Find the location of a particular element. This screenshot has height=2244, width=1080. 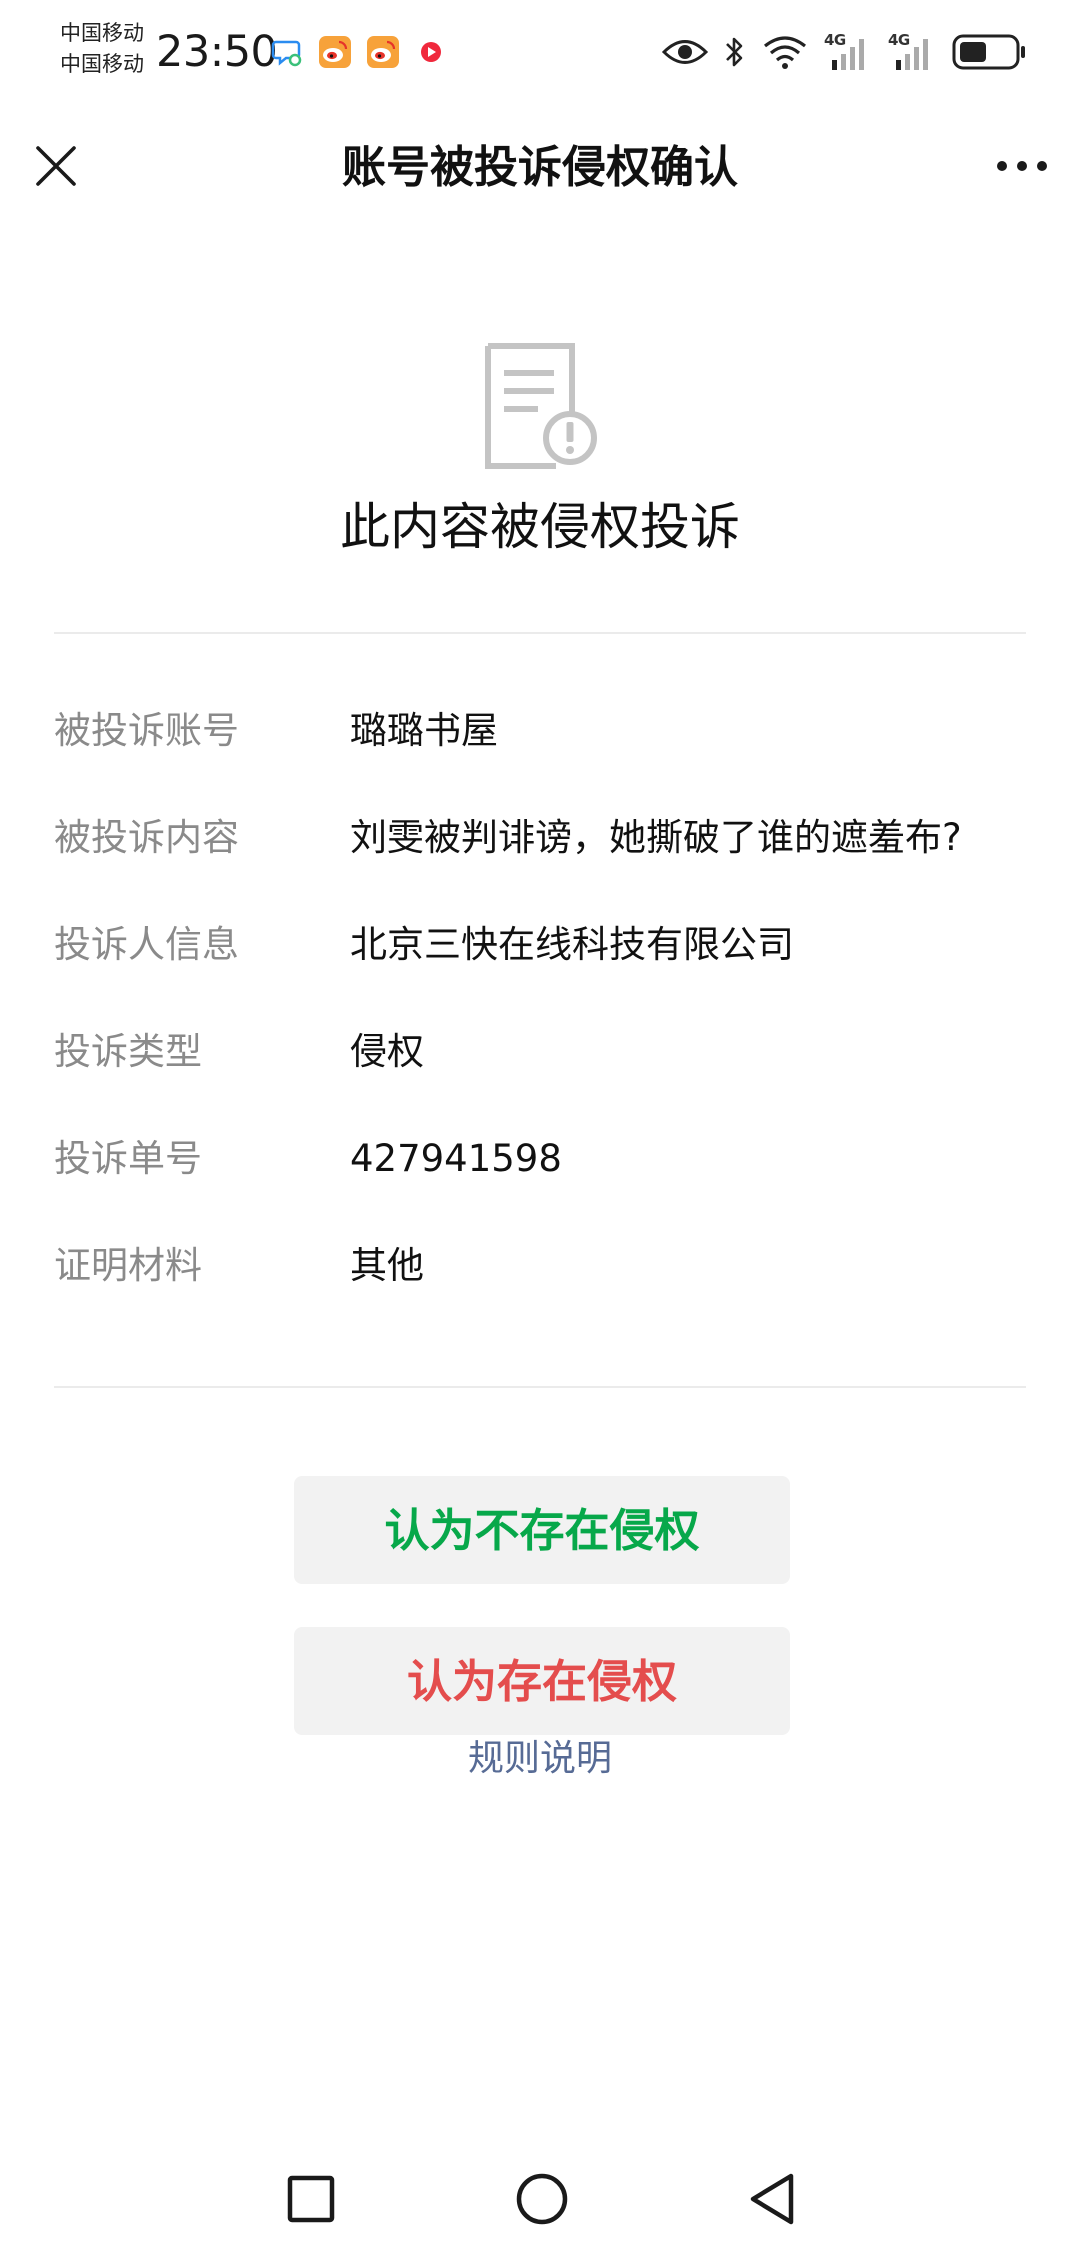

detail-row: 被投诉内容 刘雯被判诽谤，她撕破了谁的遮羞布? is located at coordinates (540, 866).